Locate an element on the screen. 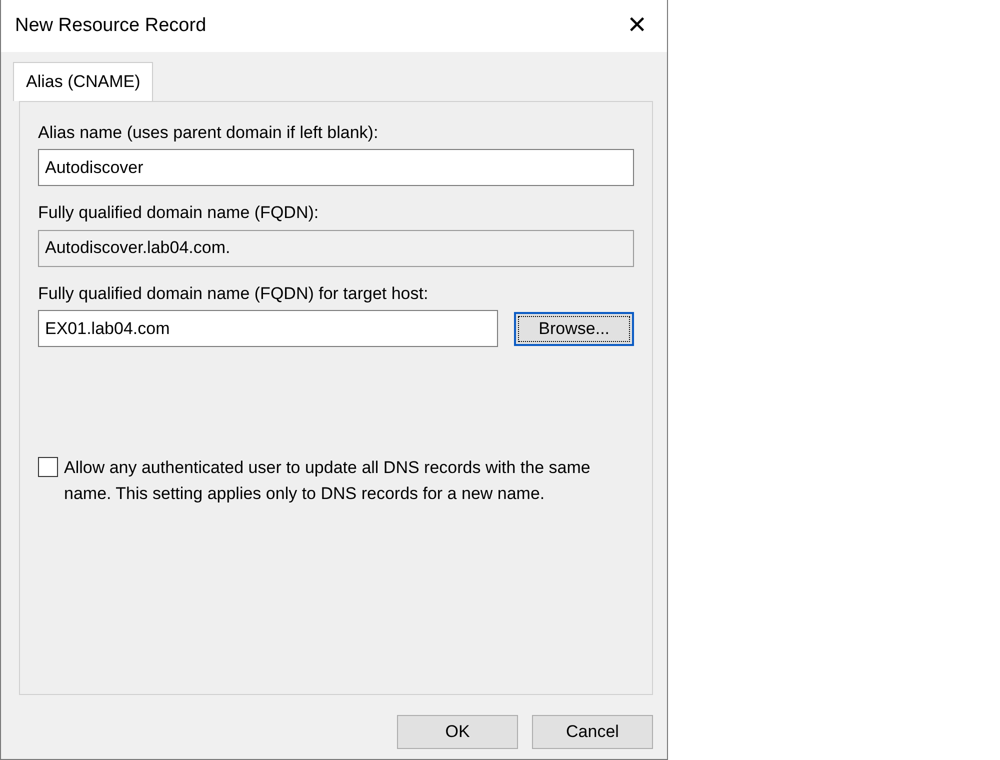 The height and width of the screenshot is (760, 1000). readonly-field: Autodiscover.lab04.com. is located at coordinates (336, 248).